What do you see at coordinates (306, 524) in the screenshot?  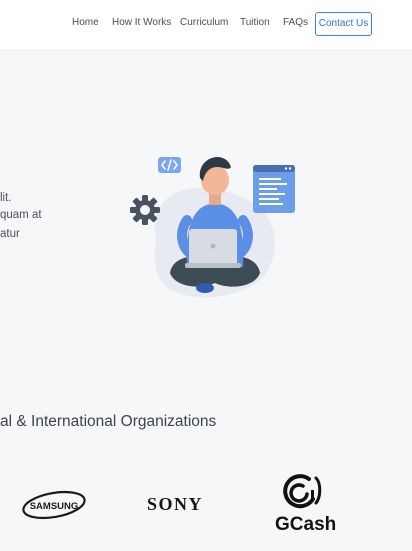 I see `gcash-logo-text: GCash` at bounding box center [306, 524].